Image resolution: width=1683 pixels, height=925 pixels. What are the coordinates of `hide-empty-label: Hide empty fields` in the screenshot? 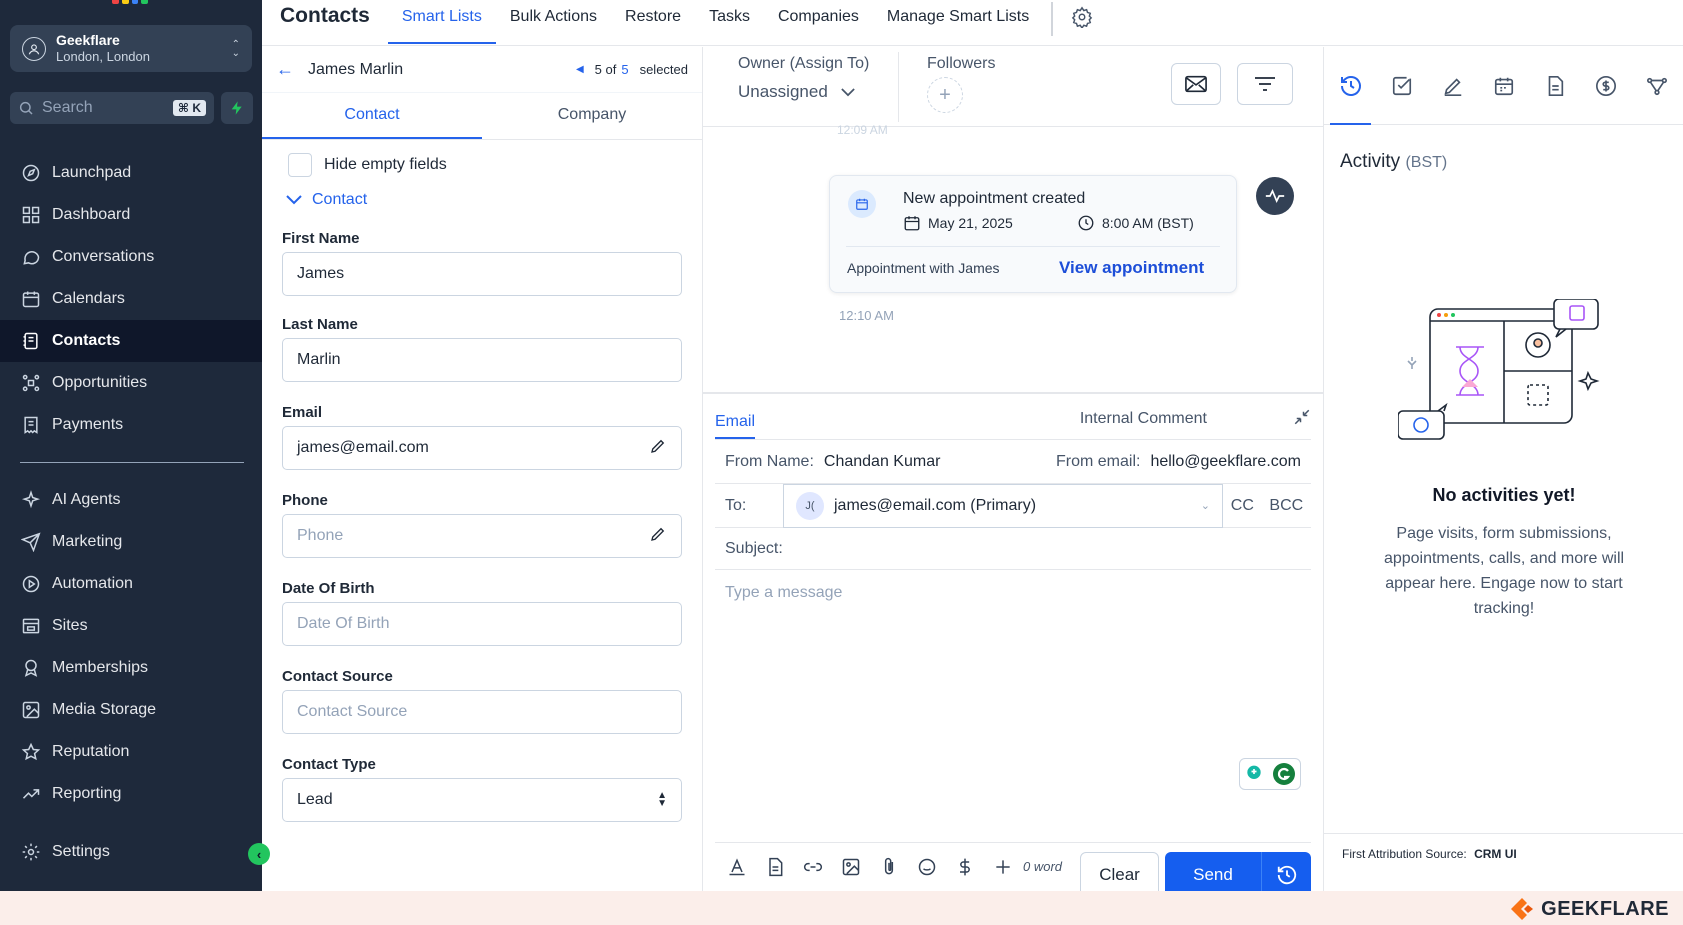 It's located at (385, 164).